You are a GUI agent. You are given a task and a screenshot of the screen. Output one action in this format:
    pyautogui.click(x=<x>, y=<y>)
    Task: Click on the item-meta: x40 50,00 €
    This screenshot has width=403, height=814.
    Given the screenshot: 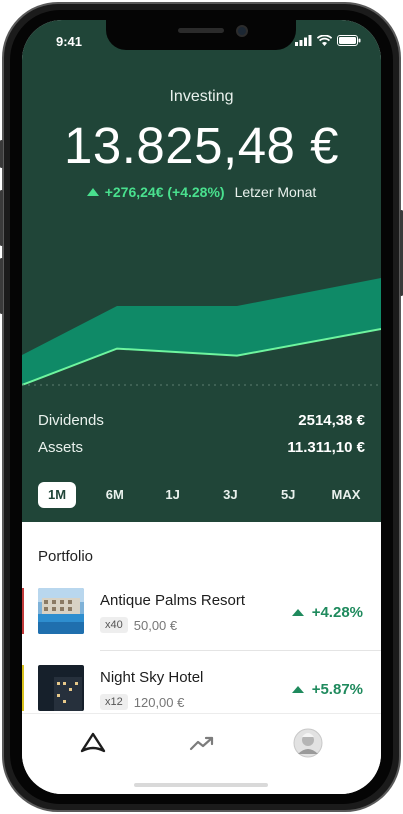 What is the action you would take?
    pyautogui.click(x=138, y=625)
    